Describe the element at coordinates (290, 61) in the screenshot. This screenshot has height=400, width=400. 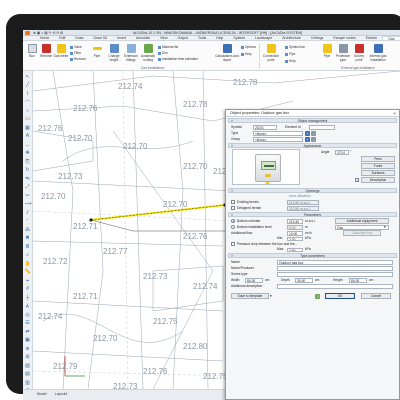
I see `help-small-button: Help` at that location.